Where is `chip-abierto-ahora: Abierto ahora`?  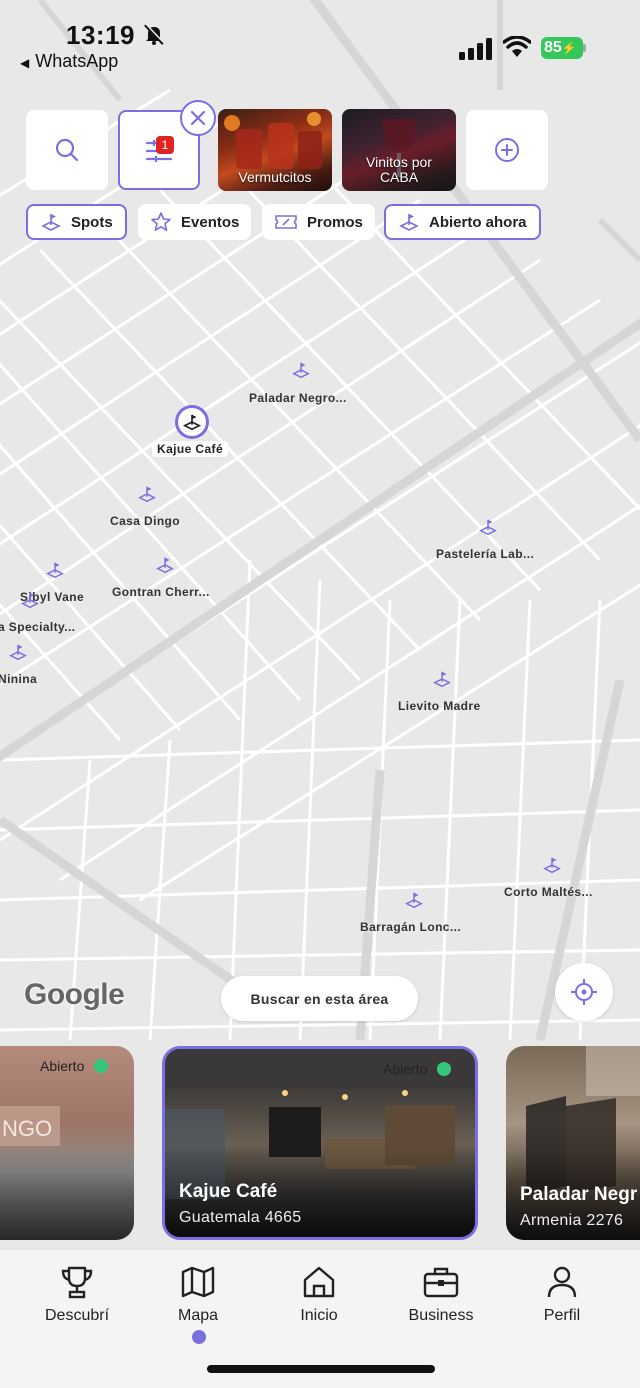
chip-abierto-ahora: Abierto ahora is located at coordinates (462, 222).